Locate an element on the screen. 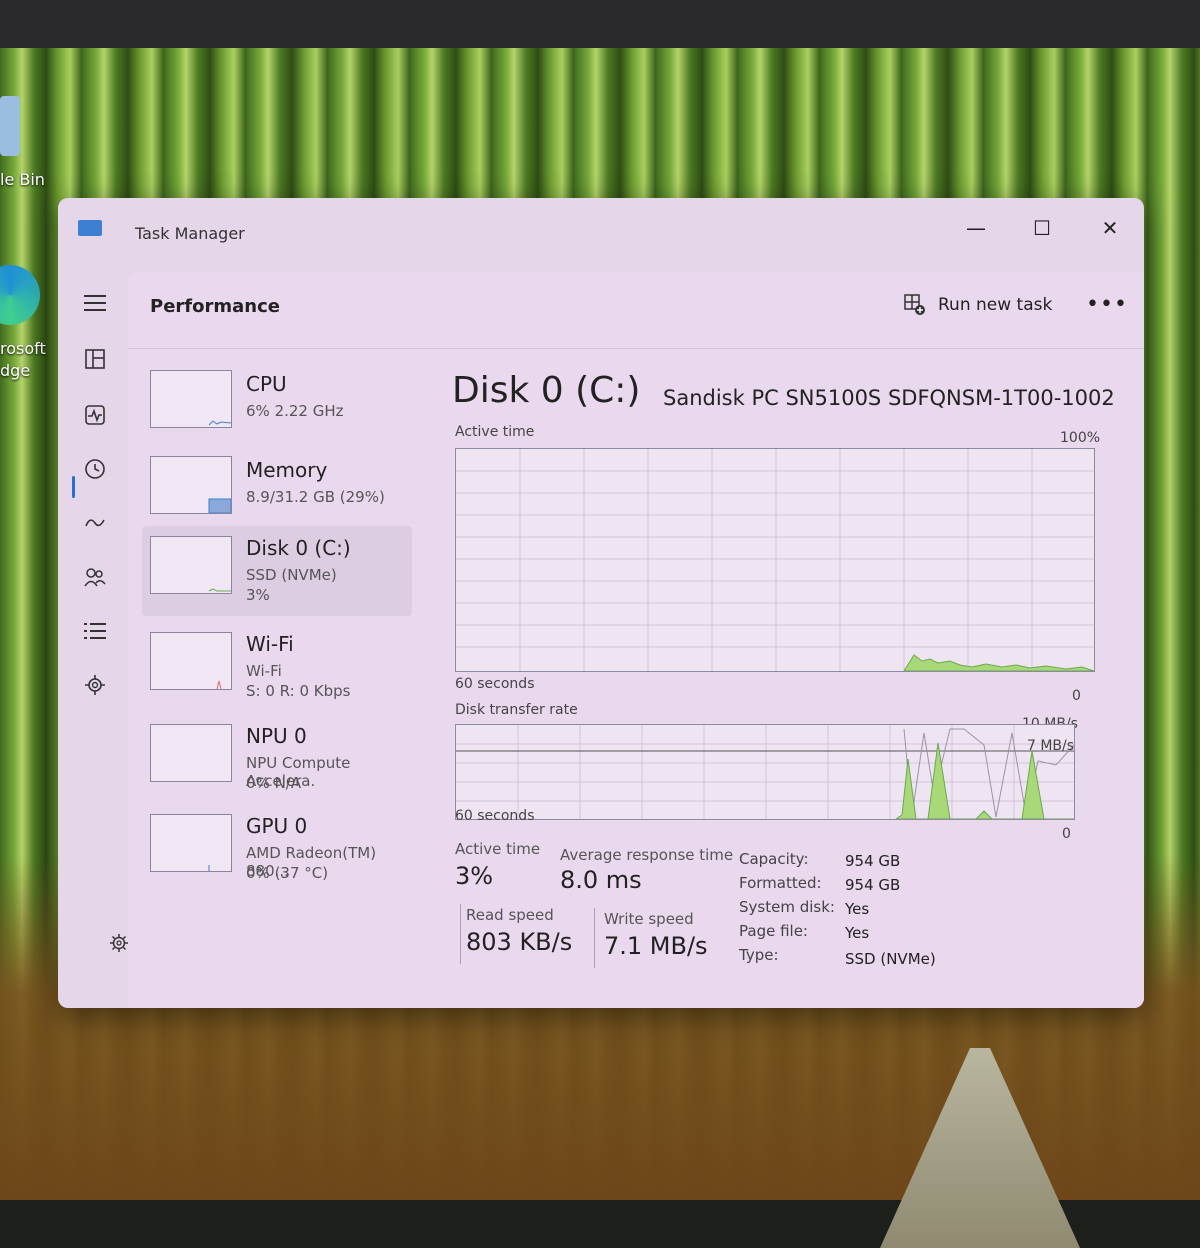 This screenshot has height=1248, width=1200. device-item-npu: NPU 0 NPU Compute Accelera. 0% N/A is located at coordinates (277, 757).